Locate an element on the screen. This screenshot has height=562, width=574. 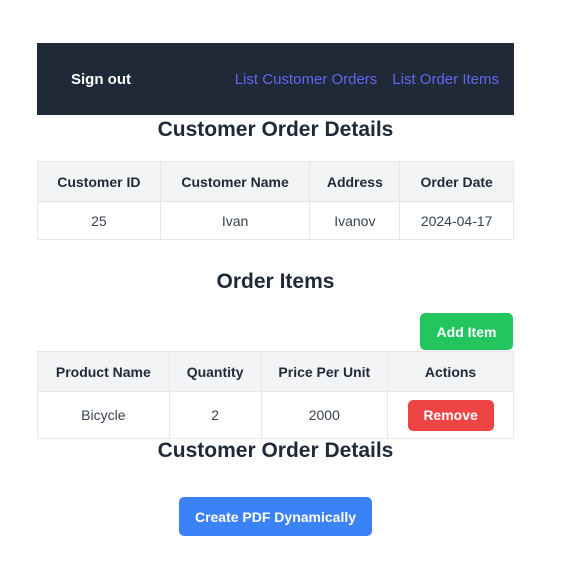
header-customer-name: Customer Name is located at coordinates (235, 181).